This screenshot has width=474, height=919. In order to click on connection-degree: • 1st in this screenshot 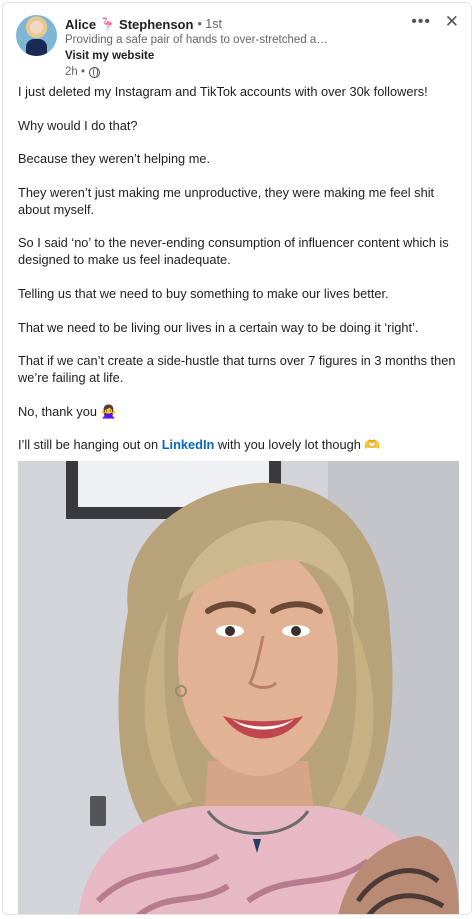, I will do `click(209, 24)`.